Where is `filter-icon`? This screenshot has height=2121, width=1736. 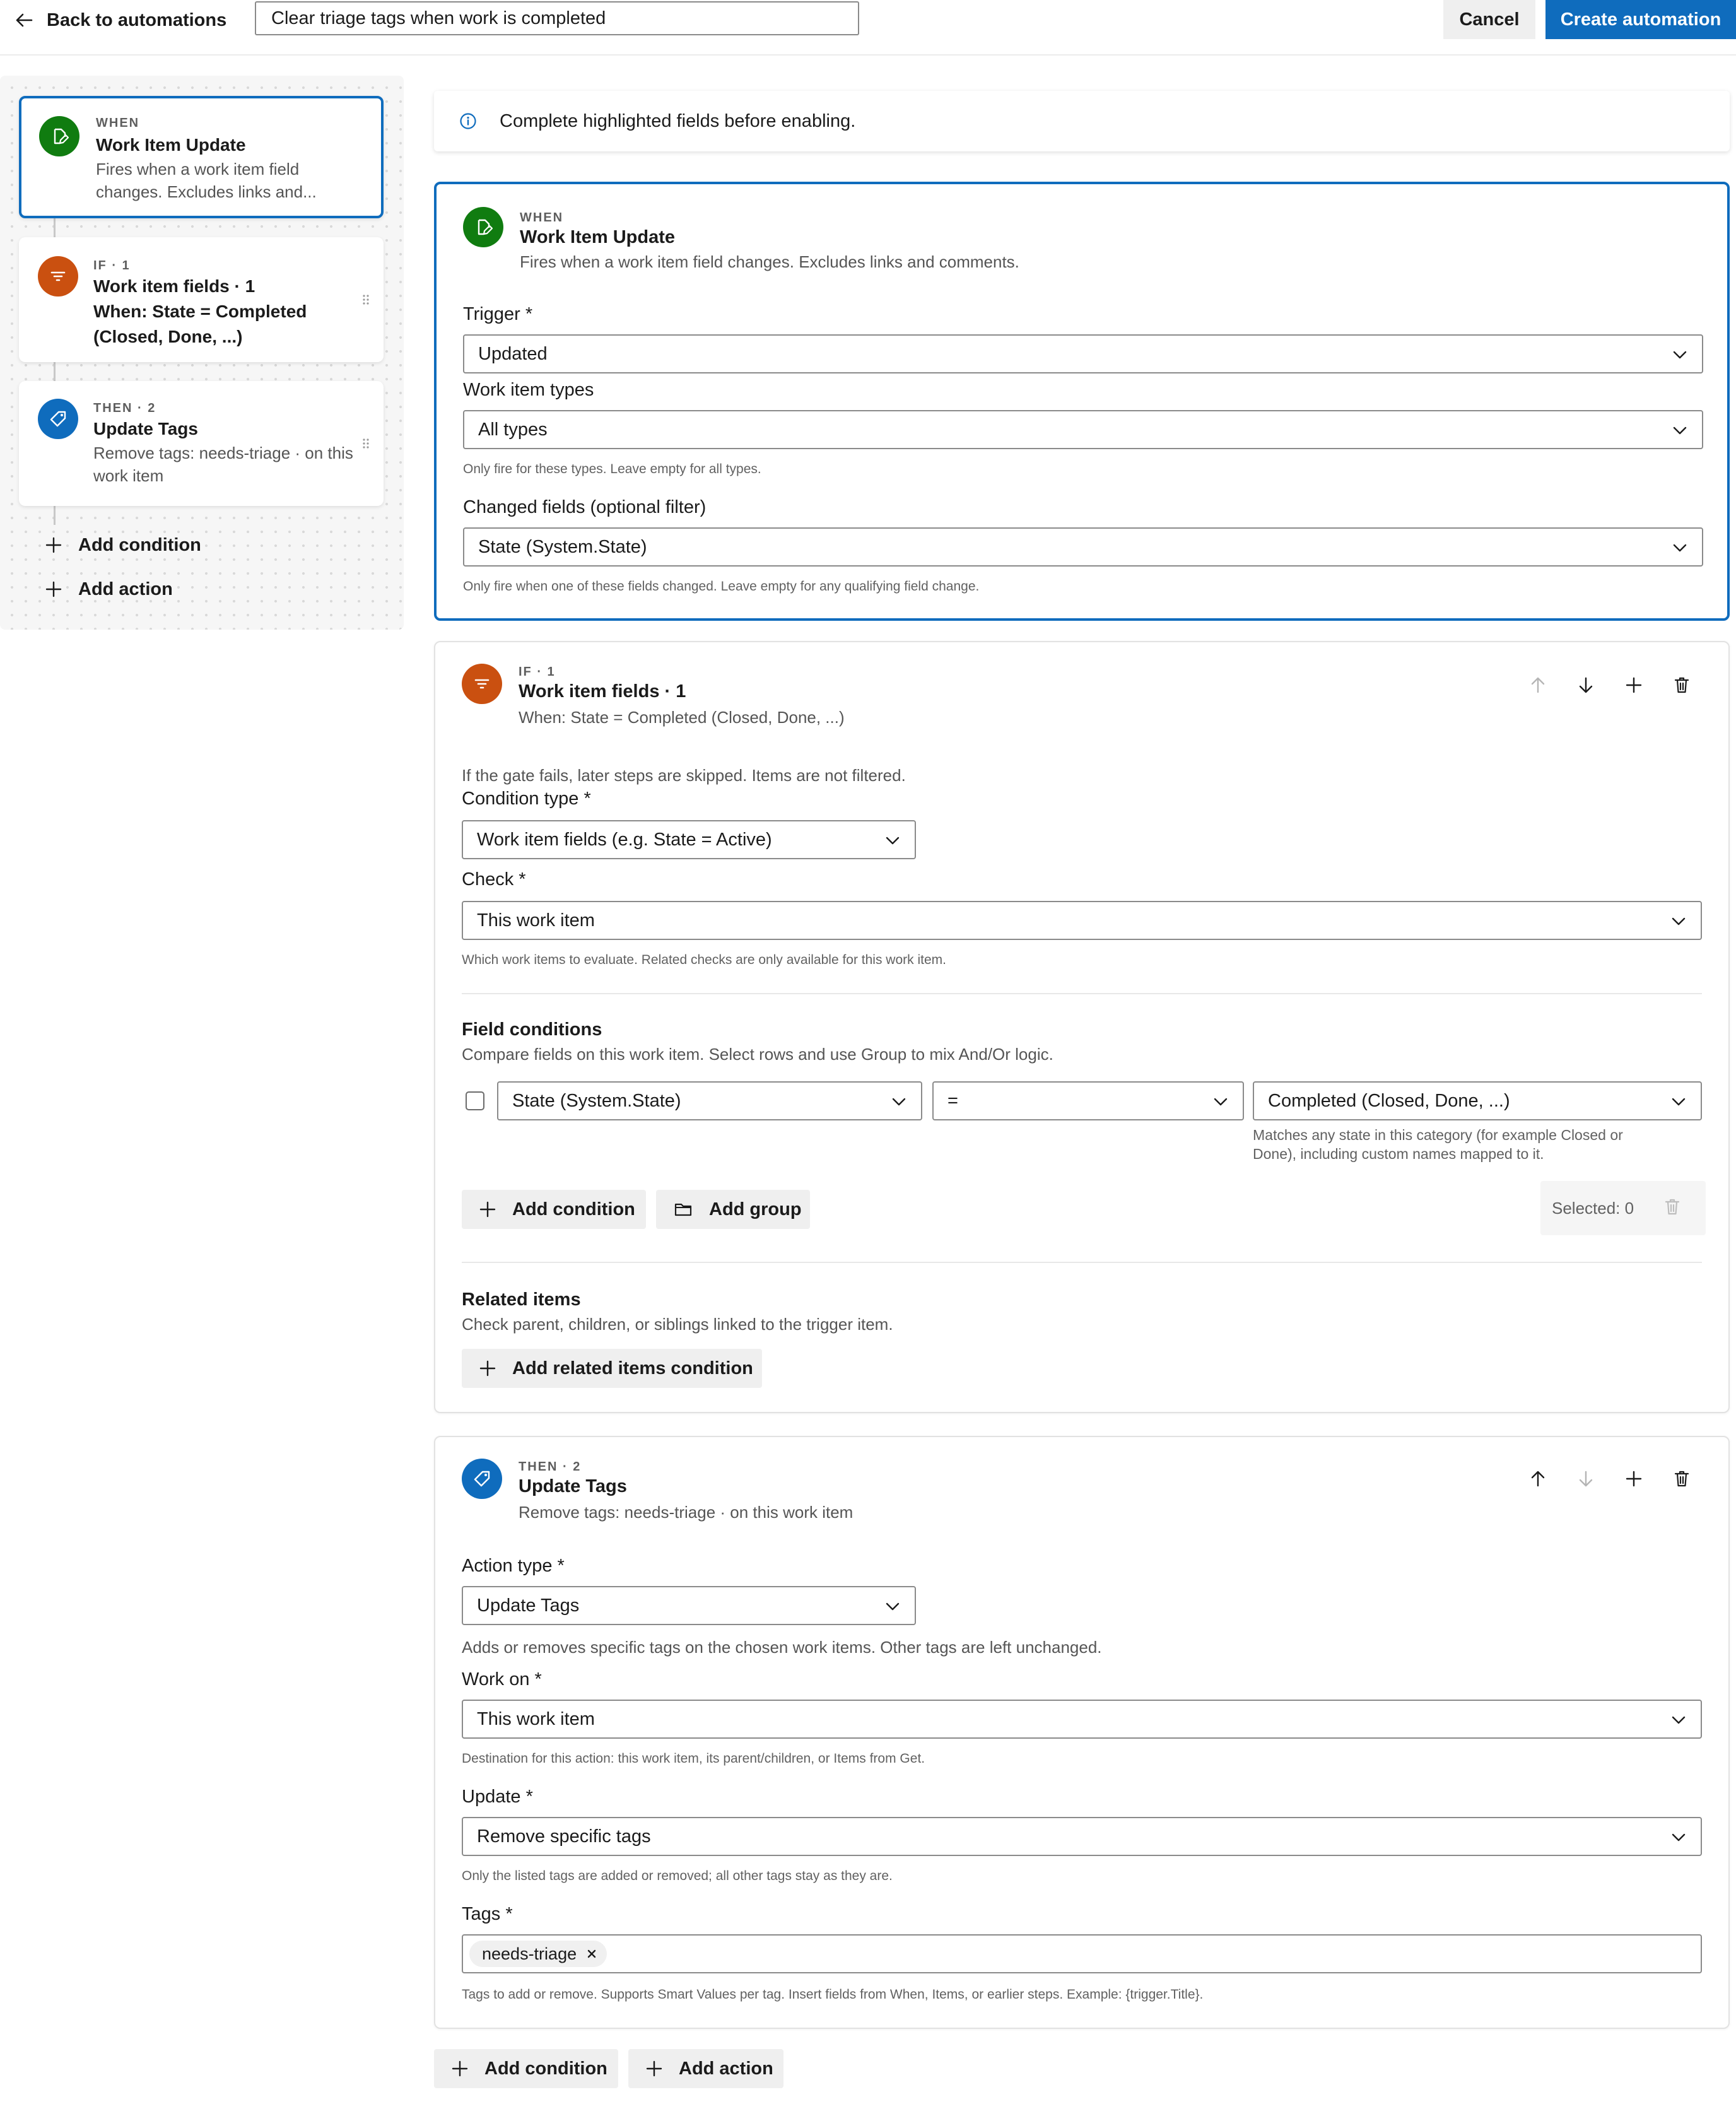
filter-icon is located at coordinates (58, 276).